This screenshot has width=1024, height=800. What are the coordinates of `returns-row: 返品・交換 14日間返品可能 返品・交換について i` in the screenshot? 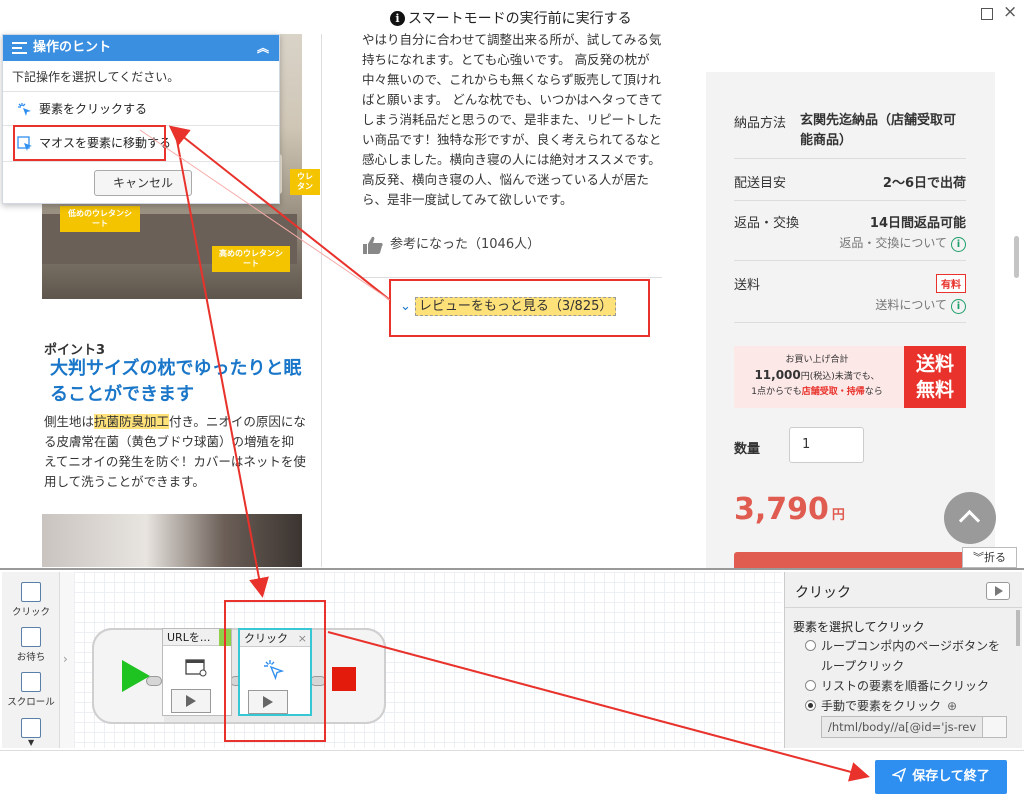 It's located at (850, 232).